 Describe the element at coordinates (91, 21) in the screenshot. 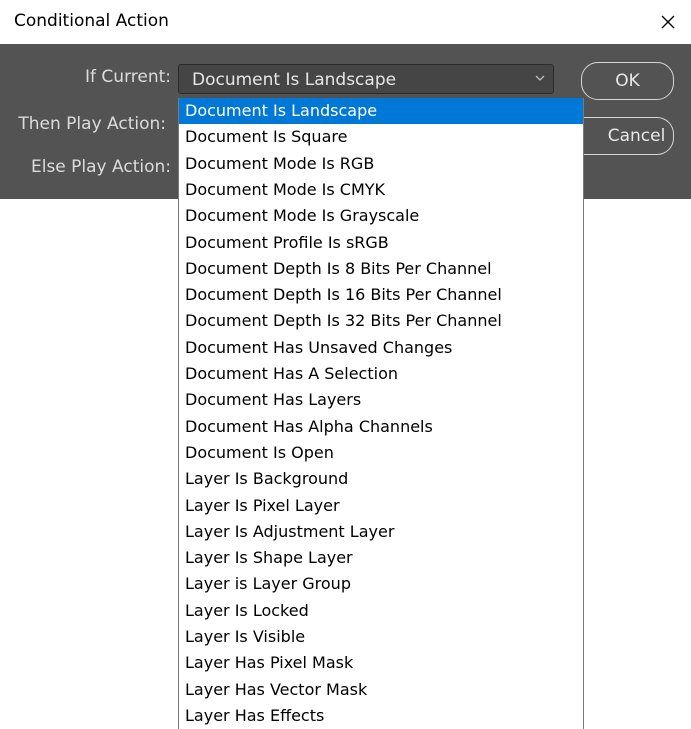

I see `window-title: Conditional Action` at that location.